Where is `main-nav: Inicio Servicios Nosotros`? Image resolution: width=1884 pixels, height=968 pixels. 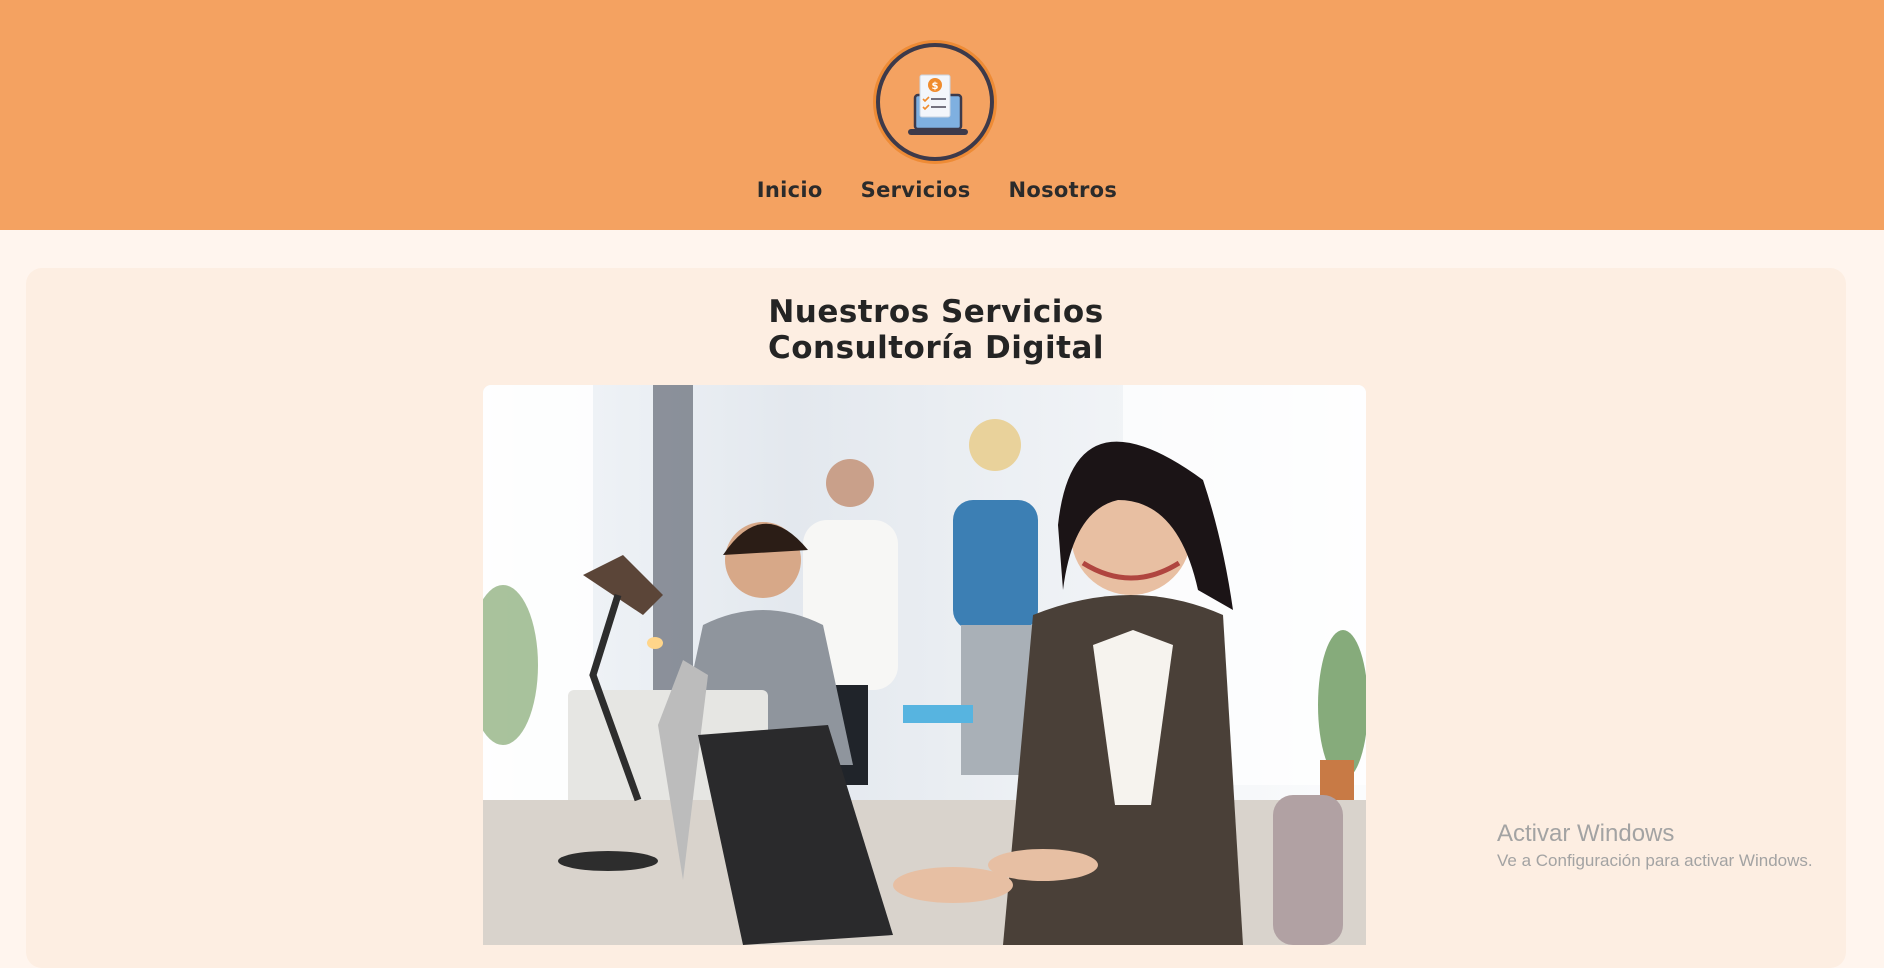
main-nav: Inicio Servicios Nosotros is located at coordinates (937, 190).